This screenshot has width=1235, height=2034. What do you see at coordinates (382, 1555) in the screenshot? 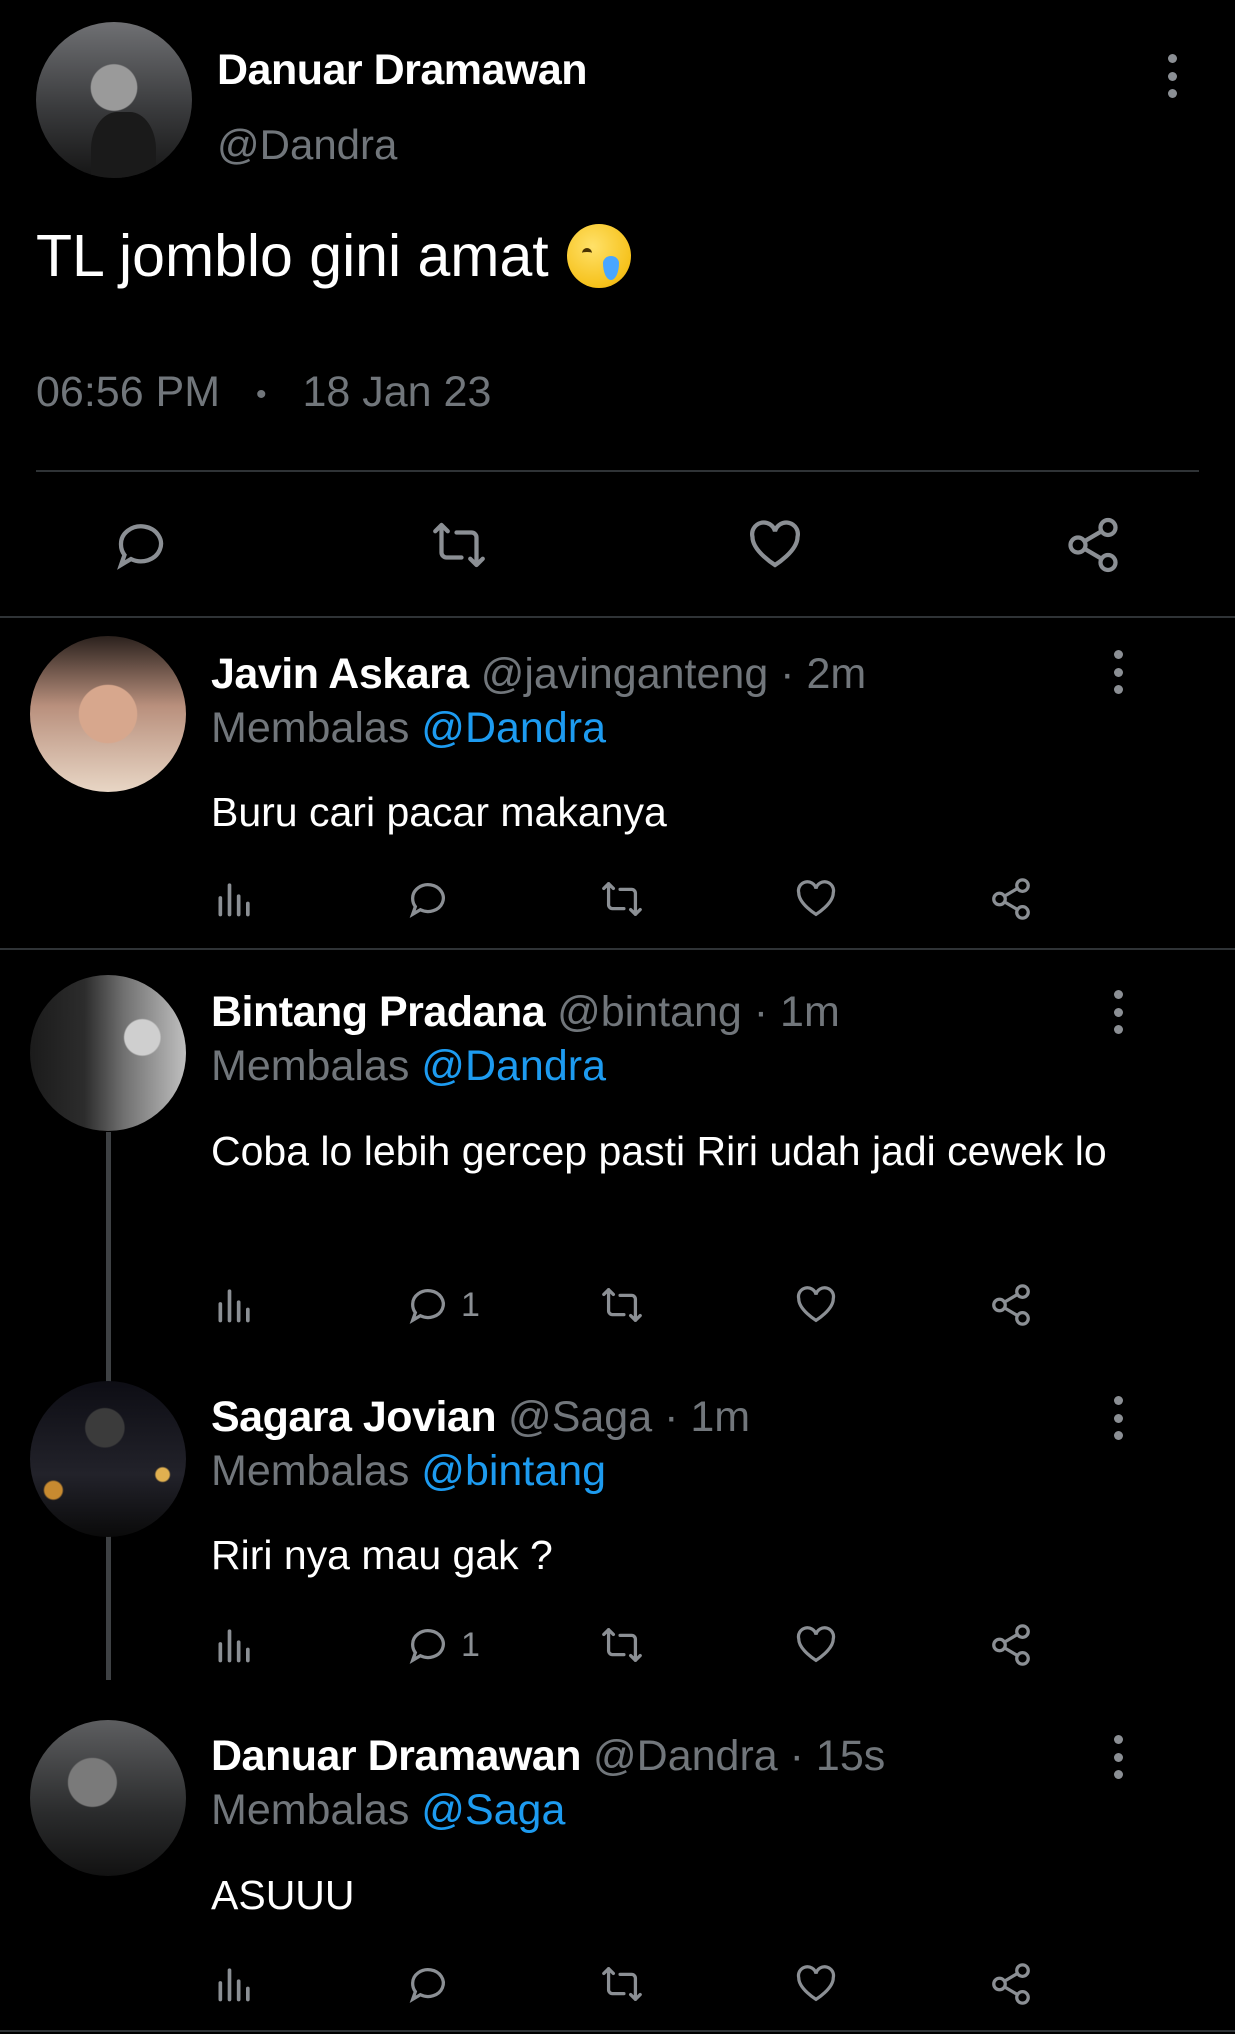
I see `reply-text: Riri nya mau gak ?` at bounding box center [382, 1555].